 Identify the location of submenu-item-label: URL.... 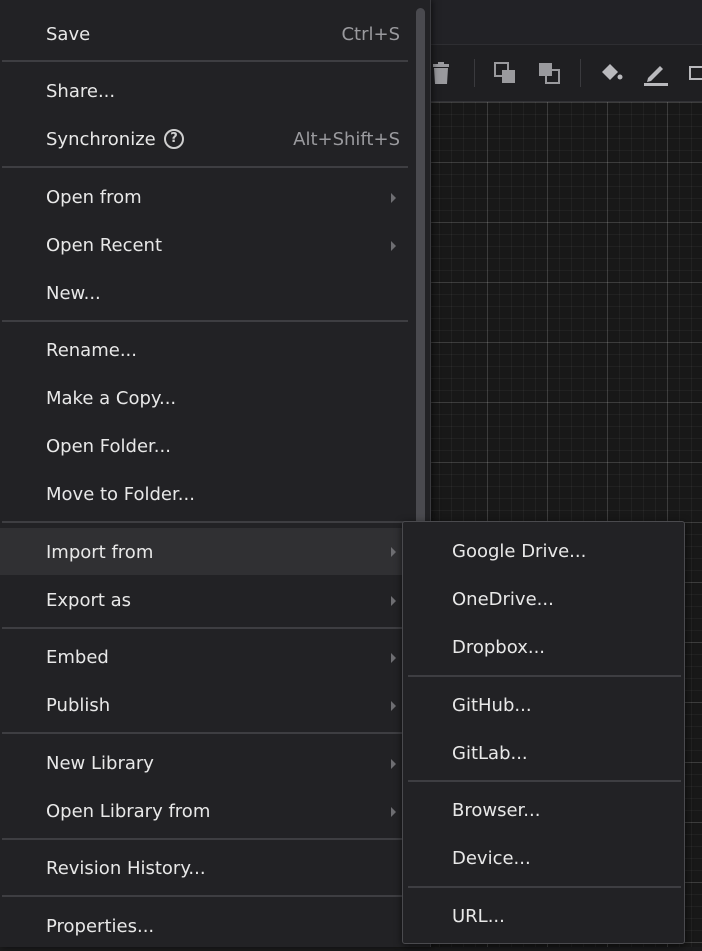
(478, 916).